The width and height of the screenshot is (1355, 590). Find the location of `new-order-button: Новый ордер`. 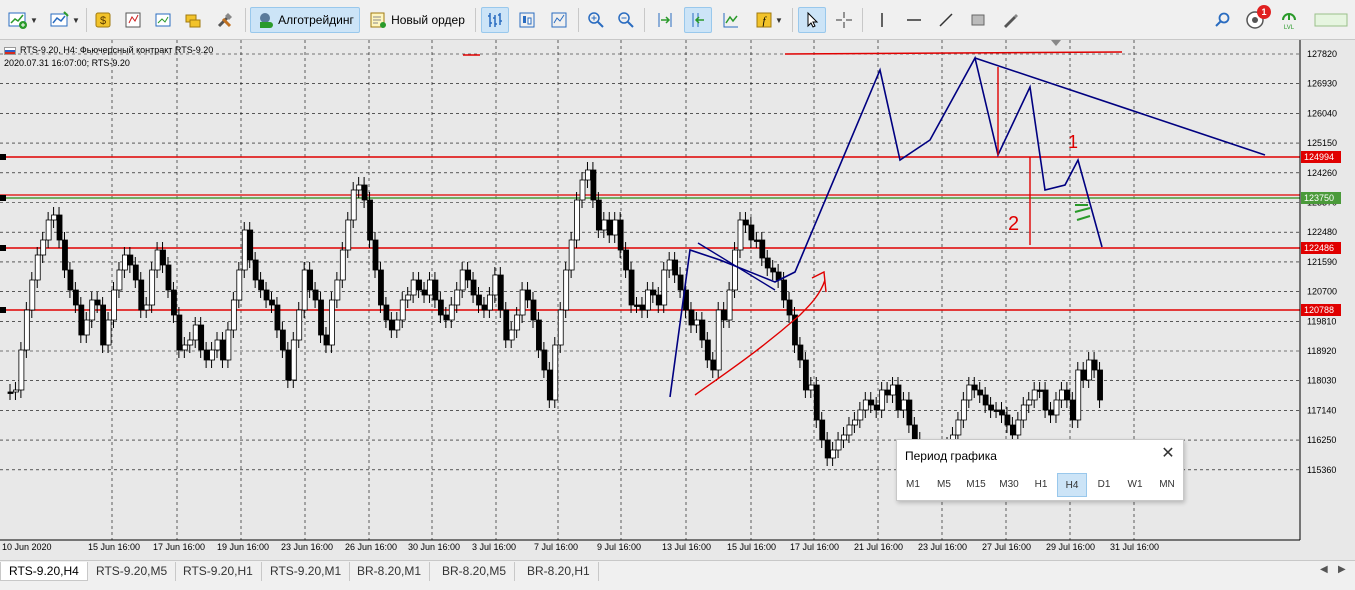

new-order-button: Новый ордер is located at coordinates (417, 20).